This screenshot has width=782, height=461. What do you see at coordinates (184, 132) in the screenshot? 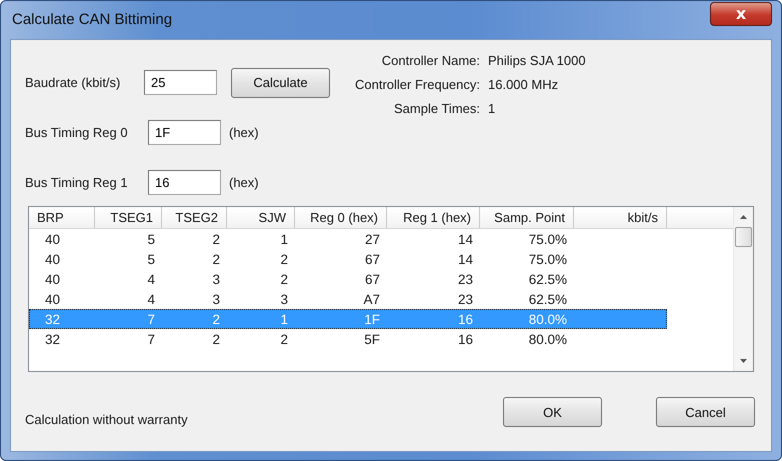
I see `input-field: 1F` at bounding box center [184, 132].